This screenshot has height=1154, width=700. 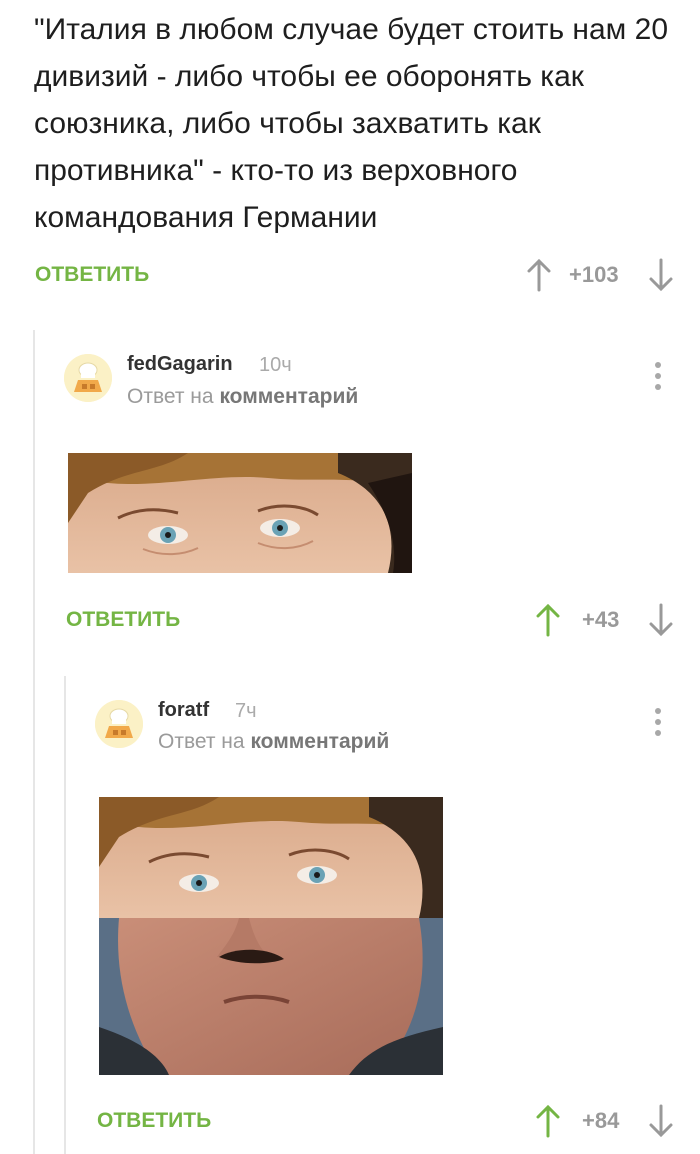 I want to click on score: +84, so click(x=601, y=1120).